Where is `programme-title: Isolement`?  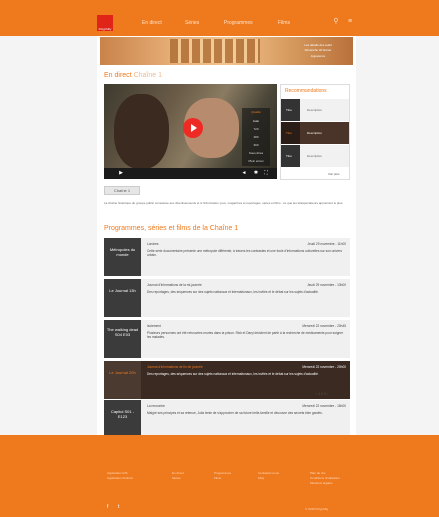 programme-title: Isolement is located at coordinates (154, 326).